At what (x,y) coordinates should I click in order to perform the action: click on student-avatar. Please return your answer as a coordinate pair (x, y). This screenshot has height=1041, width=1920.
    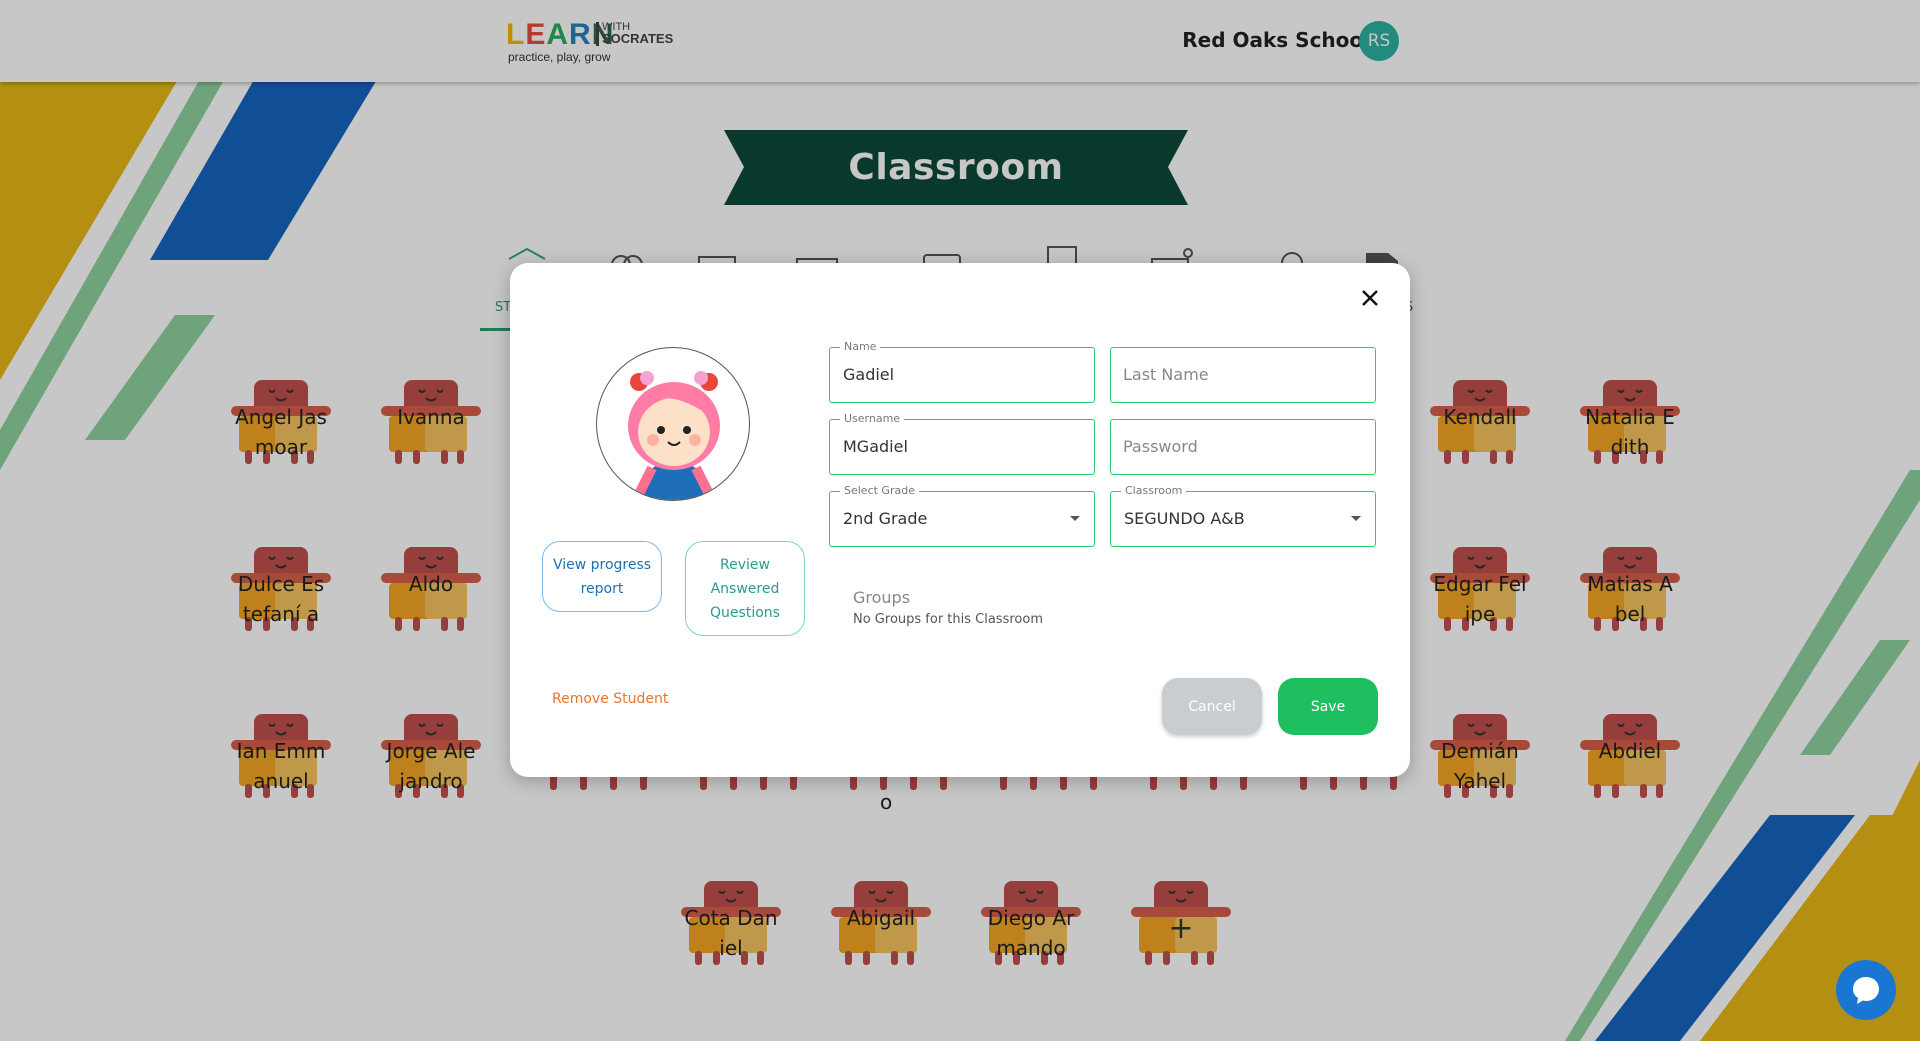
    Looking at the image, I should click on (673, 424).